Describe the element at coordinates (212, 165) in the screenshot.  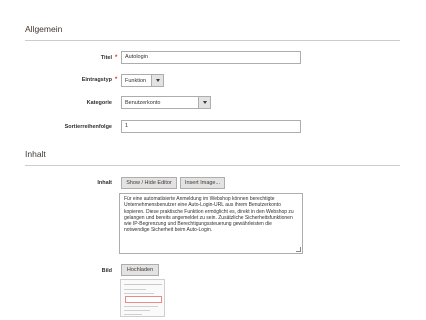
I see `section-divider-content` at that location.